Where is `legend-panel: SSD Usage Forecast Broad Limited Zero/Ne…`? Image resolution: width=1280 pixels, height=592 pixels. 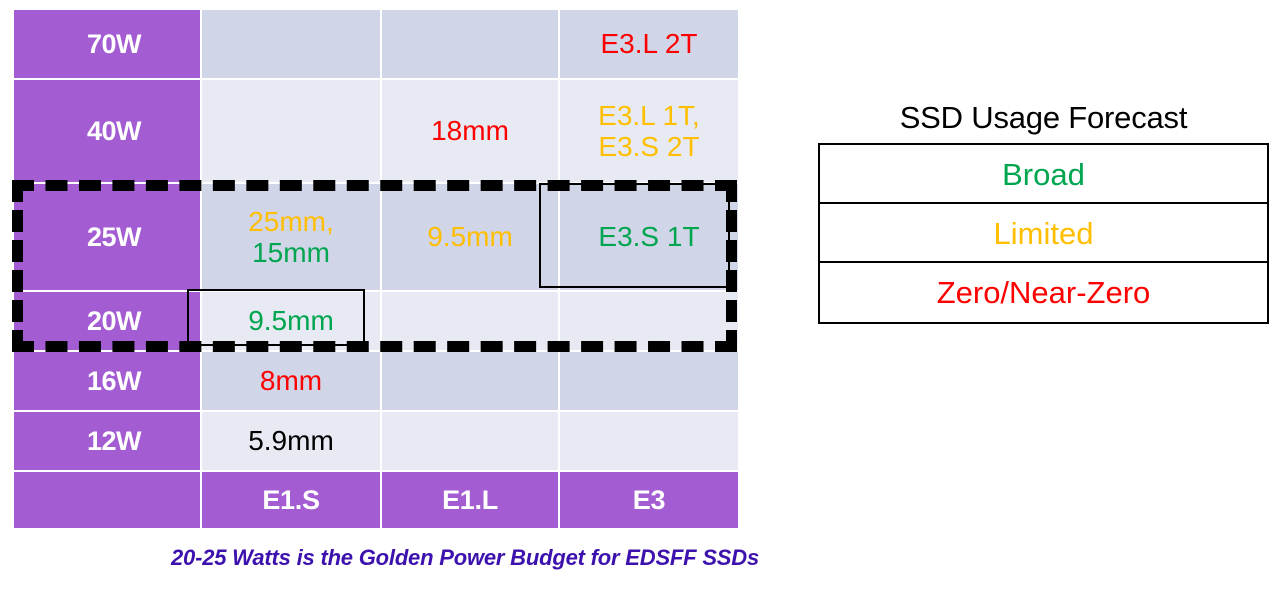 legend-panel: SSD Usage Forecast Broad Limited Zero/Ne… is located at coordinates (1043, 212).